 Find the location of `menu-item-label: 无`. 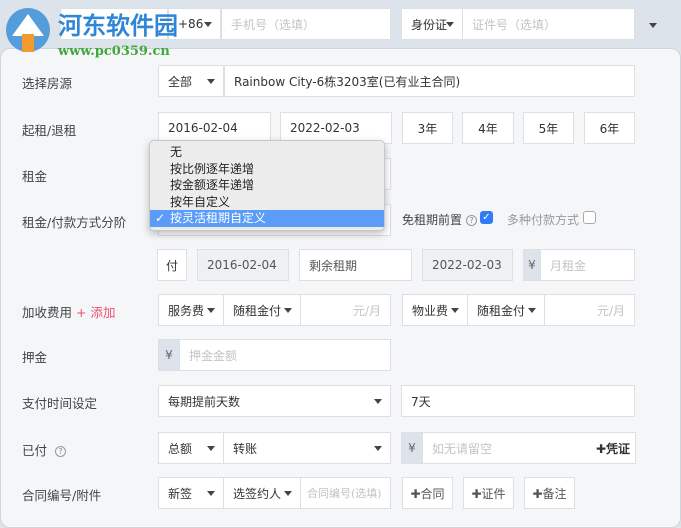

menu-item-label: 无 is located at coordinates (176, 152).